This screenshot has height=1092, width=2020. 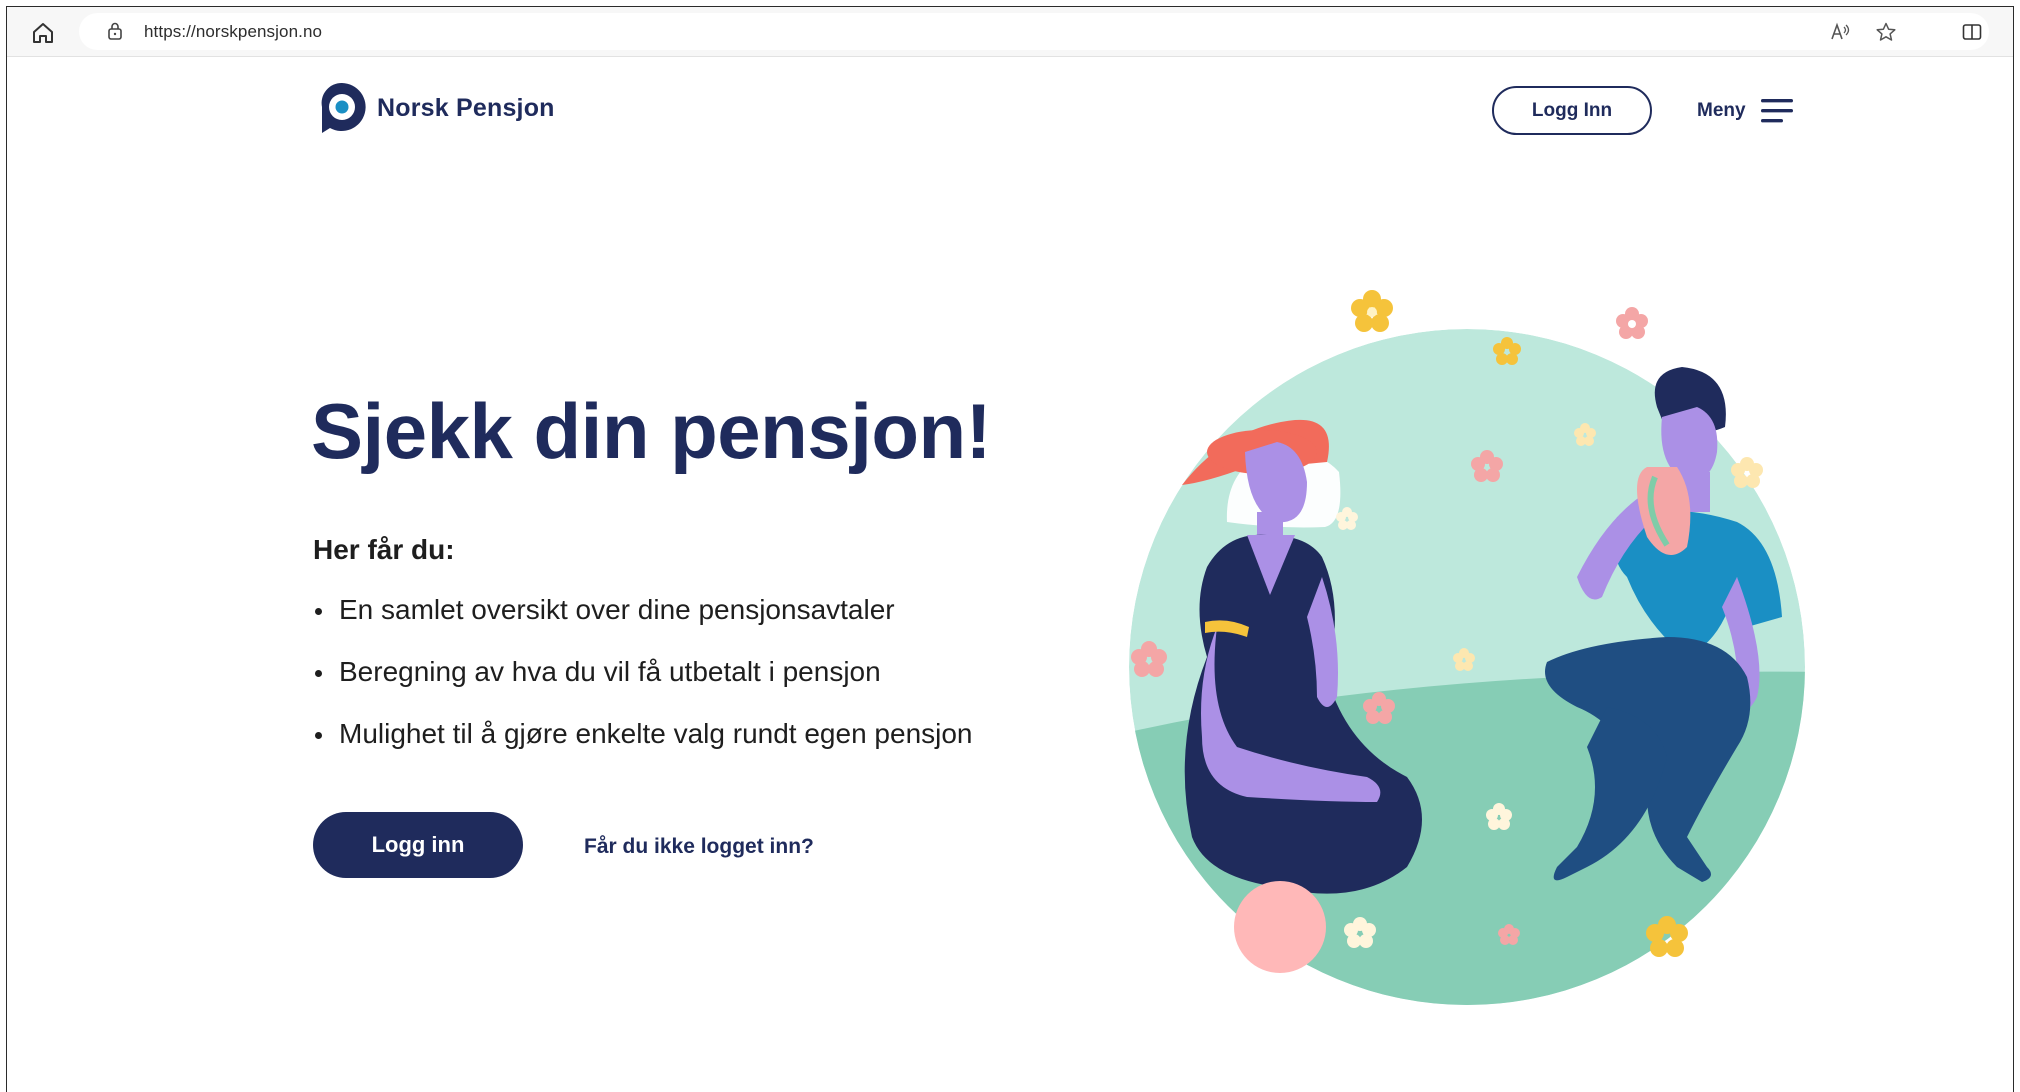 I want to click on brand-name: Norsk Pensjon, so click(x=466, y=107).